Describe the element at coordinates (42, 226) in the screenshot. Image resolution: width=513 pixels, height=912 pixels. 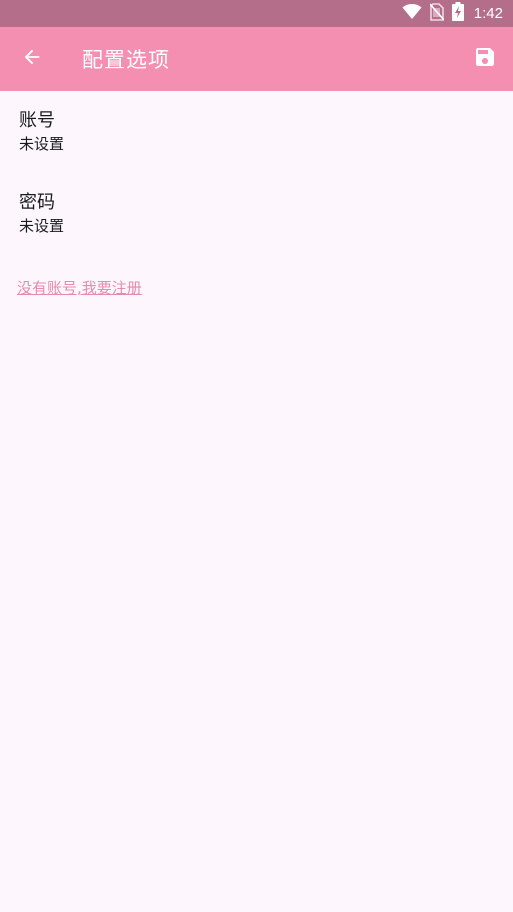
I see `pref-summary-password: 未设置` at that location.